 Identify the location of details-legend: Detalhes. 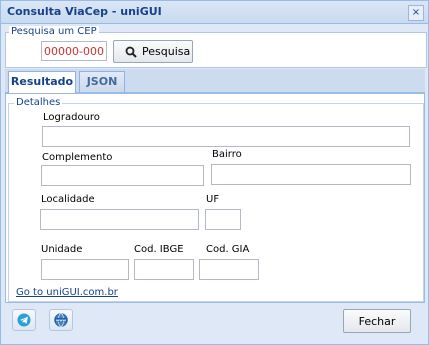
(38, 102).